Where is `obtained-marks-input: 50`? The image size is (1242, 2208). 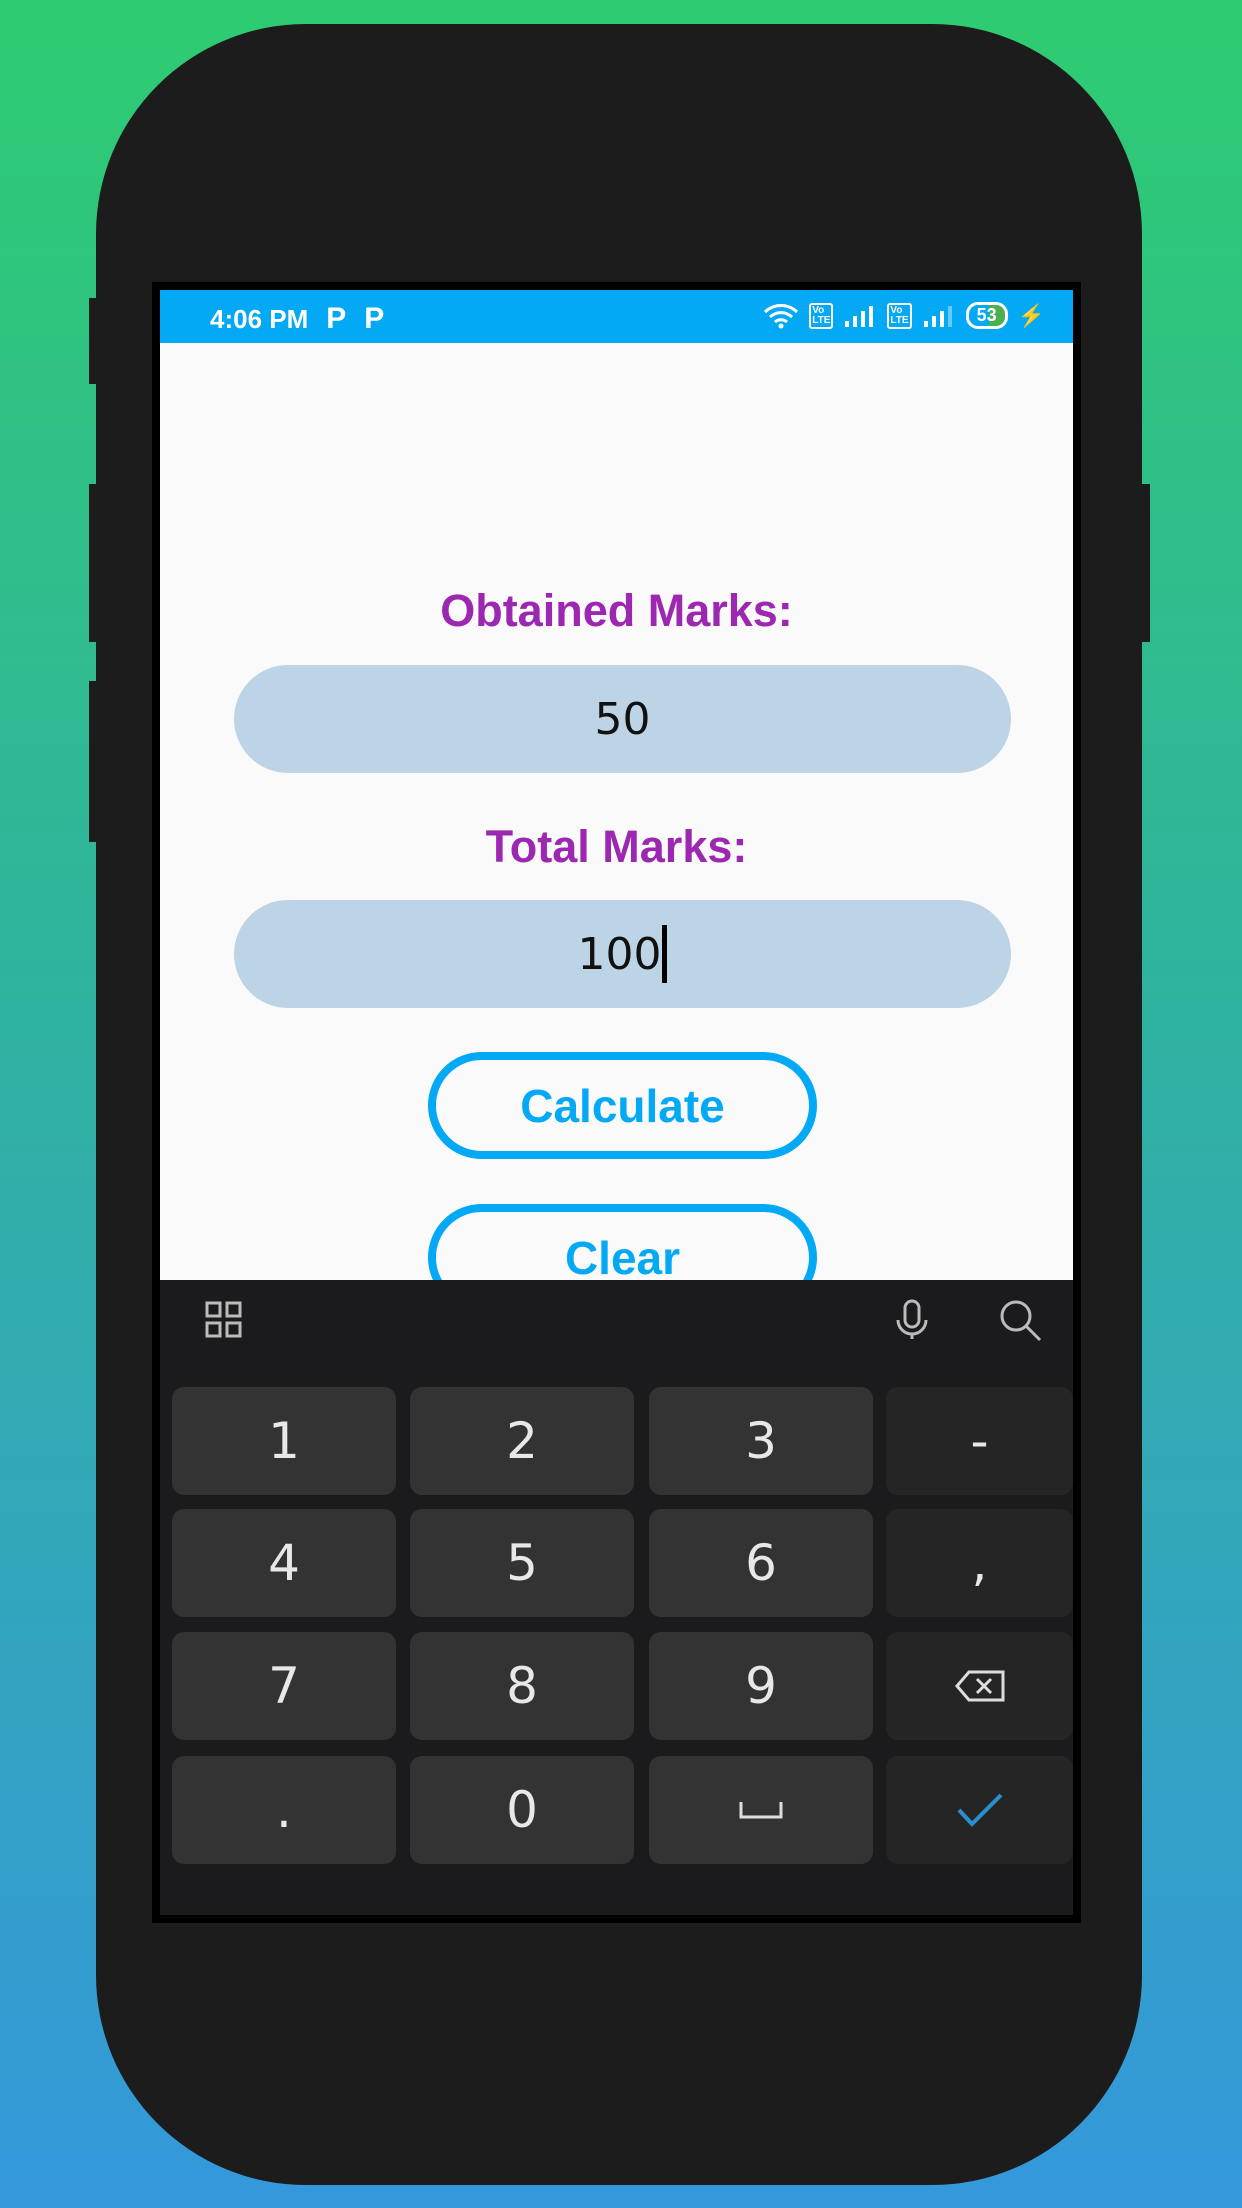 obtained-marks-input: 50 is located at coordinates (622, 719).